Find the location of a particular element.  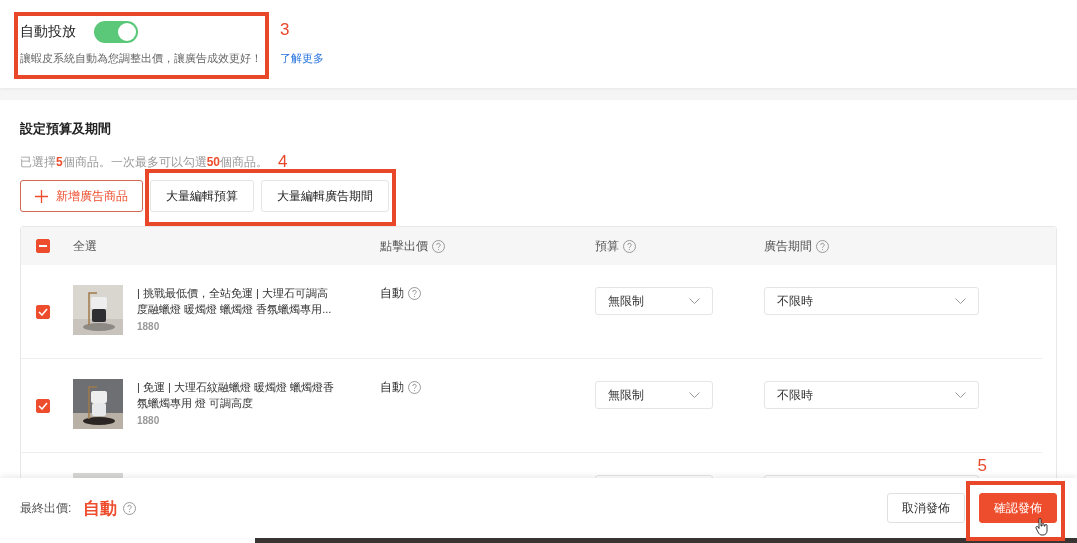

annotation-number: 3 is located at coordinates (285, 30).